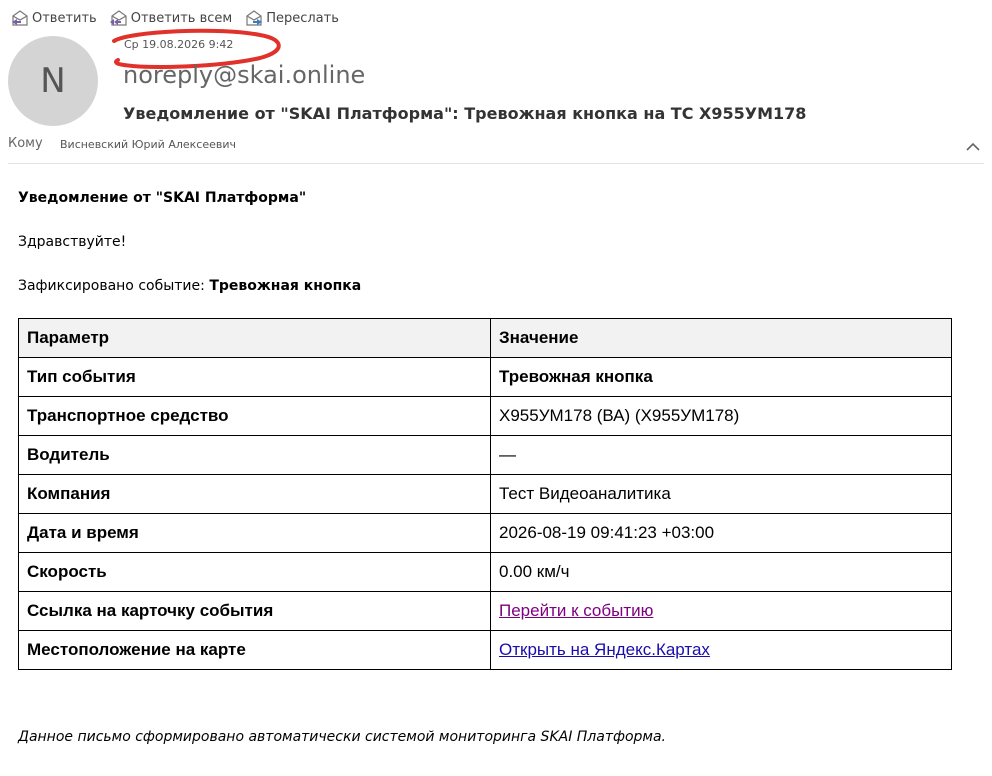  Describe the element at coordinates (254, 416) in the screenshot. I see `row-key: Транспортное средство` at that location.